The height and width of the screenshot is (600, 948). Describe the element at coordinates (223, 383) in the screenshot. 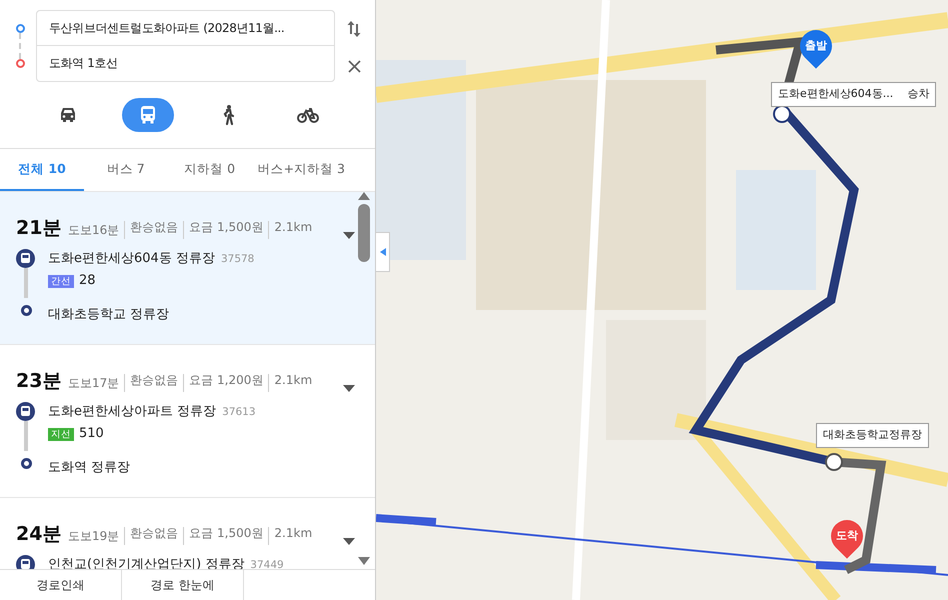

I see `route-detail: 요금 1,200원` at that location.